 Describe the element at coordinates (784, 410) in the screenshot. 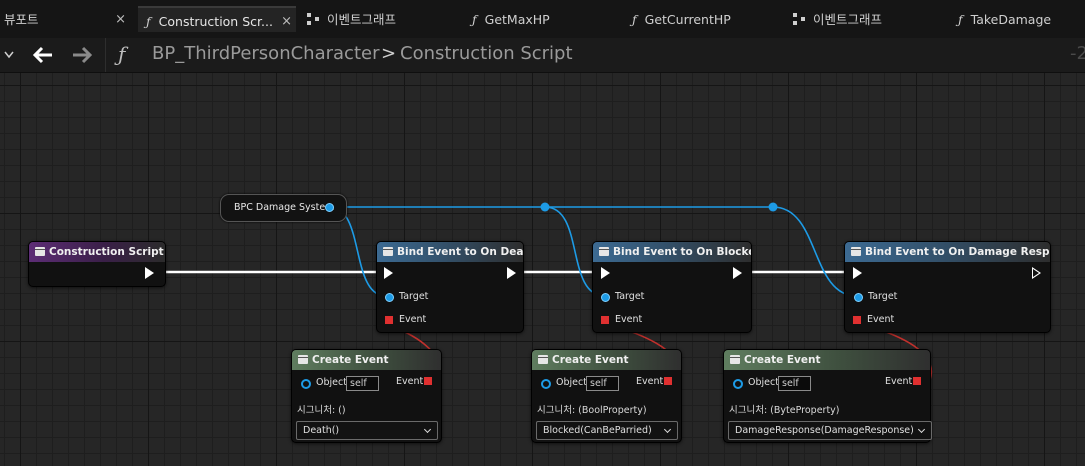

I see `signature-label: 시그니처: (ByteProperty)` at that location.